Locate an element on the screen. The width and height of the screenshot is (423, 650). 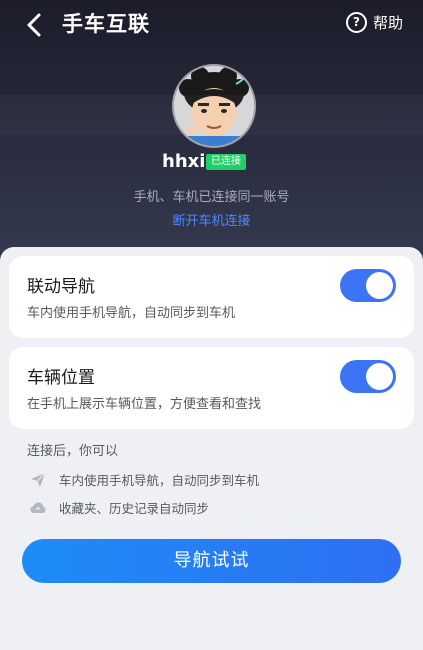
cloud-icon is located at coordinates (38, 507).